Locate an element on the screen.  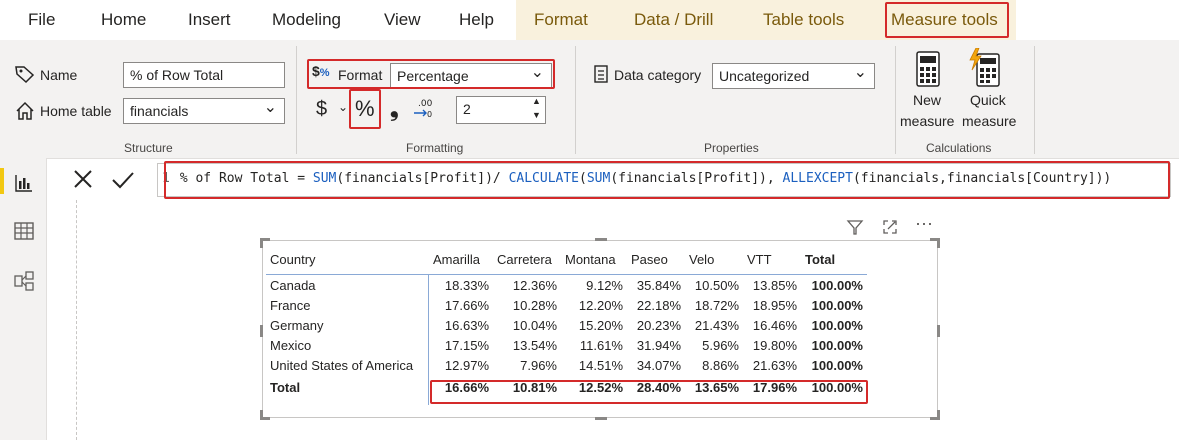
menu-modeling: Modeling is located at coordinates (306, 20).